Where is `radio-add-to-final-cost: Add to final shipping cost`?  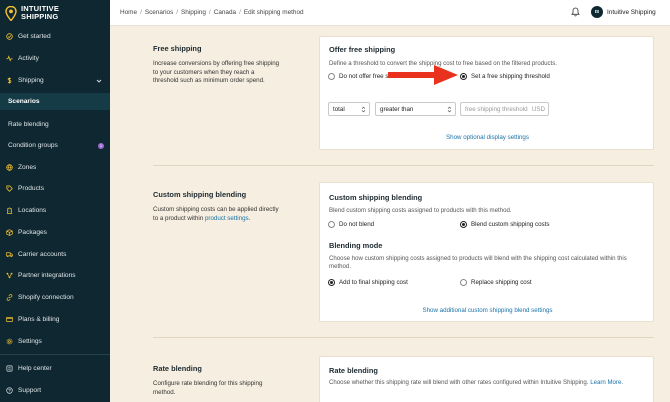
radio-add-to-final-cost: Add to final shipping cost is located at coordinates (368, 282).